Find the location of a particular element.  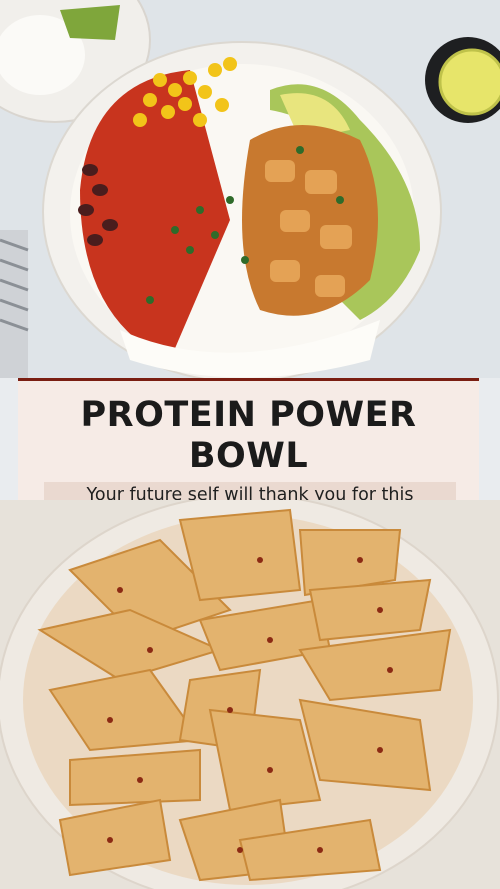

page-title: PROTEIN POWER BOWL is located at coordinates (248, 436).